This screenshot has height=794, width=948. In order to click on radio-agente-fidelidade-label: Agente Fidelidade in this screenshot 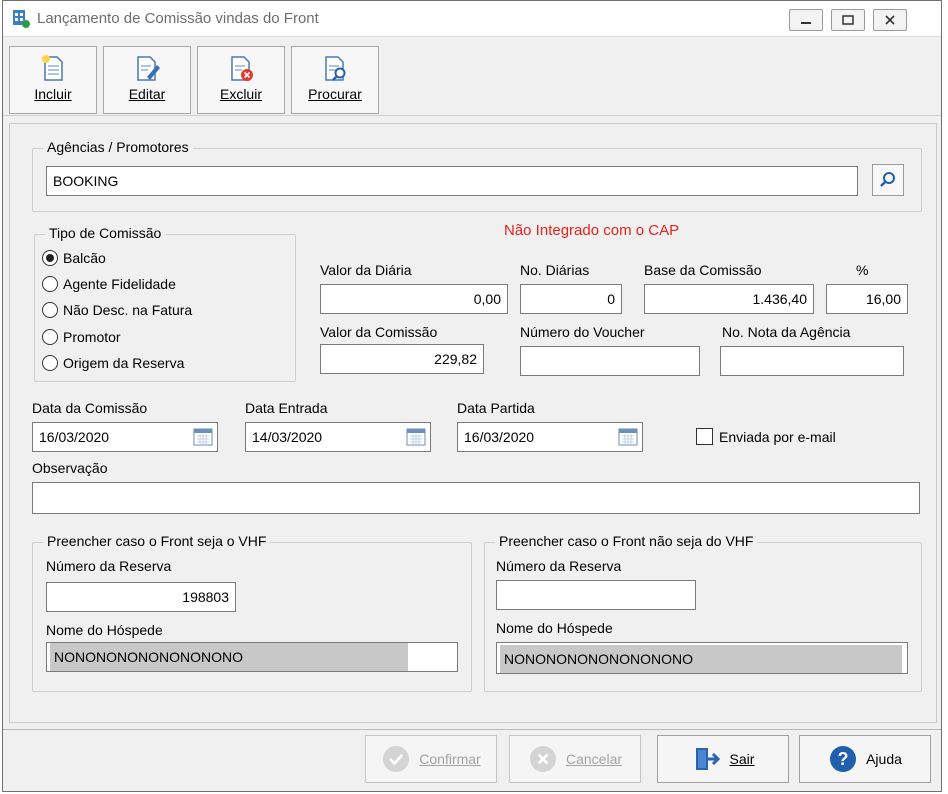, I will do `click(119, 284)`.